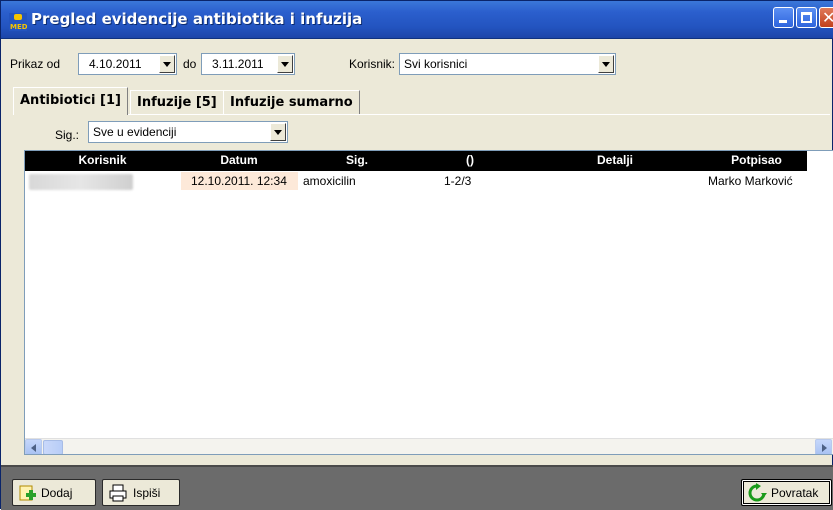 This screenshot has width=833, height=510. I want to click on sig-cell: amoxicilin, so click(329, 181).